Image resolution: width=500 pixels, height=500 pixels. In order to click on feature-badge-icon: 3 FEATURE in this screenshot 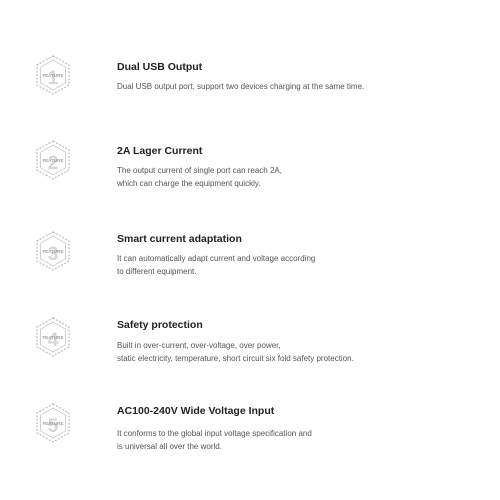, I will do `click(53, 251)`.